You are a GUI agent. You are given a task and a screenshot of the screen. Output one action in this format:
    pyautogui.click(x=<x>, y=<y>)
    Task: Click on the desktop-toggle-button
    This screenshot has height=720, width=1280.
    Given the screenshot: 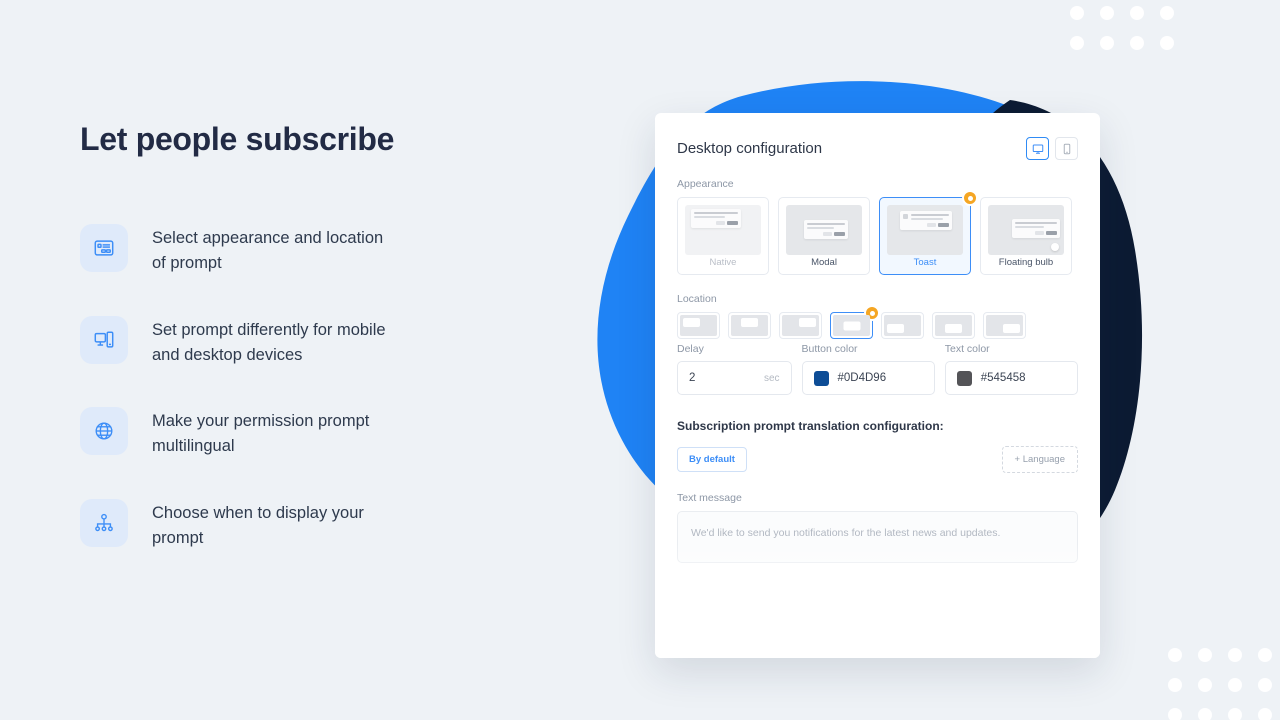 What is the action you would take?
    pyautogui.click(x=1037, y=148)
    